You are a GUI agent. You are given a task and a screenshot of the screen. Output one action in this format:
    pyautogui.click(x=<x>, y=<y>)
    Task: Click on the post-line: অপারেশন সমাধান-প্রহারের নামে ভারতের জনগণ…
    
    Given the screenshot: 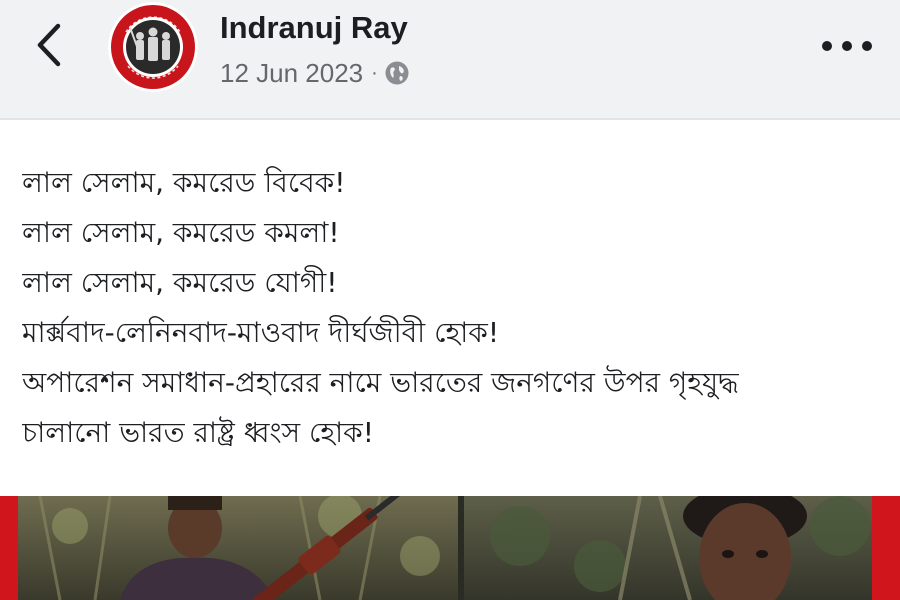 What is the action you would take?
    pyautogui.click(x=380, y=382)
    